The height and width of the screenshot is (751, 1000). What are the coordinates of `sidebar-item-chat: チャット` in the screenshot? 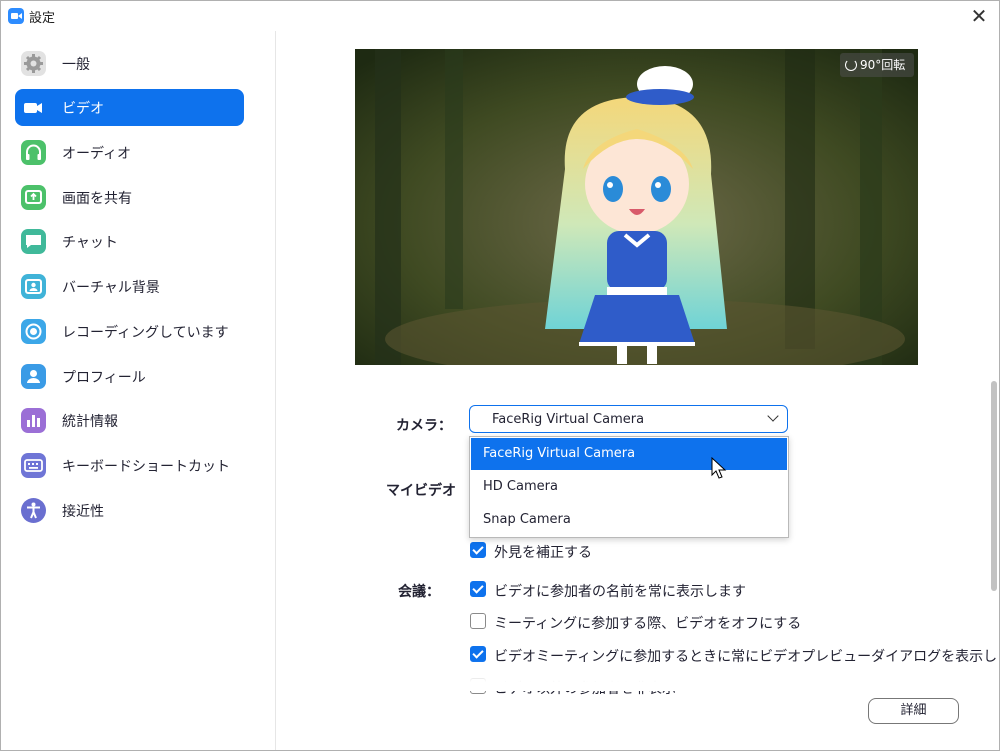 It's located at (129, 241).